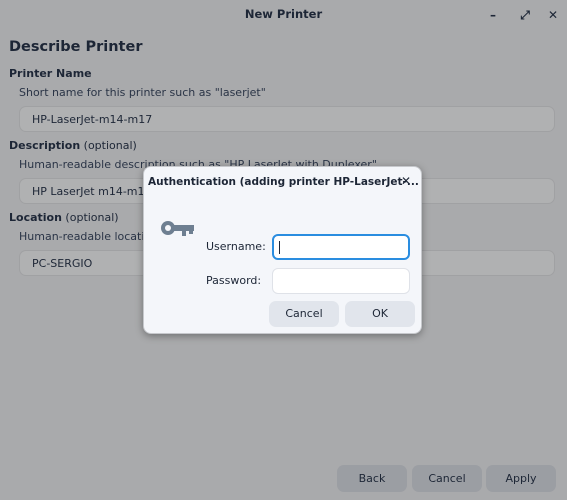 This screenshot has height=500, width=567. I want to click on window-titlebar: New Printer – ⤢ ✕, so click(283, 15).